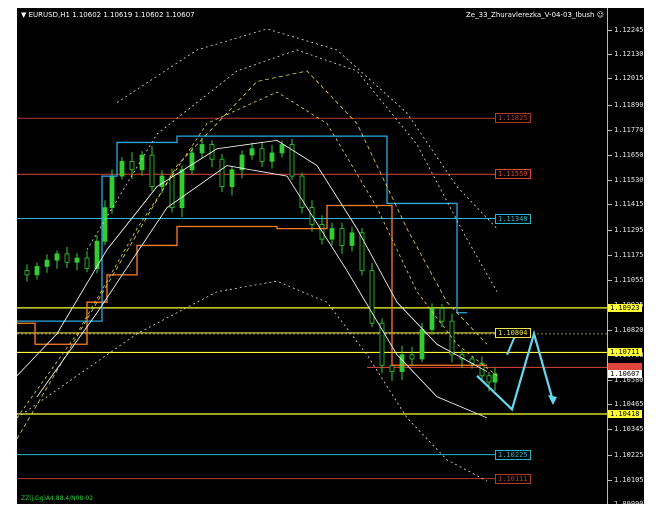  I want to click on axis-tick-label: 1.10820, so click(629, 329).